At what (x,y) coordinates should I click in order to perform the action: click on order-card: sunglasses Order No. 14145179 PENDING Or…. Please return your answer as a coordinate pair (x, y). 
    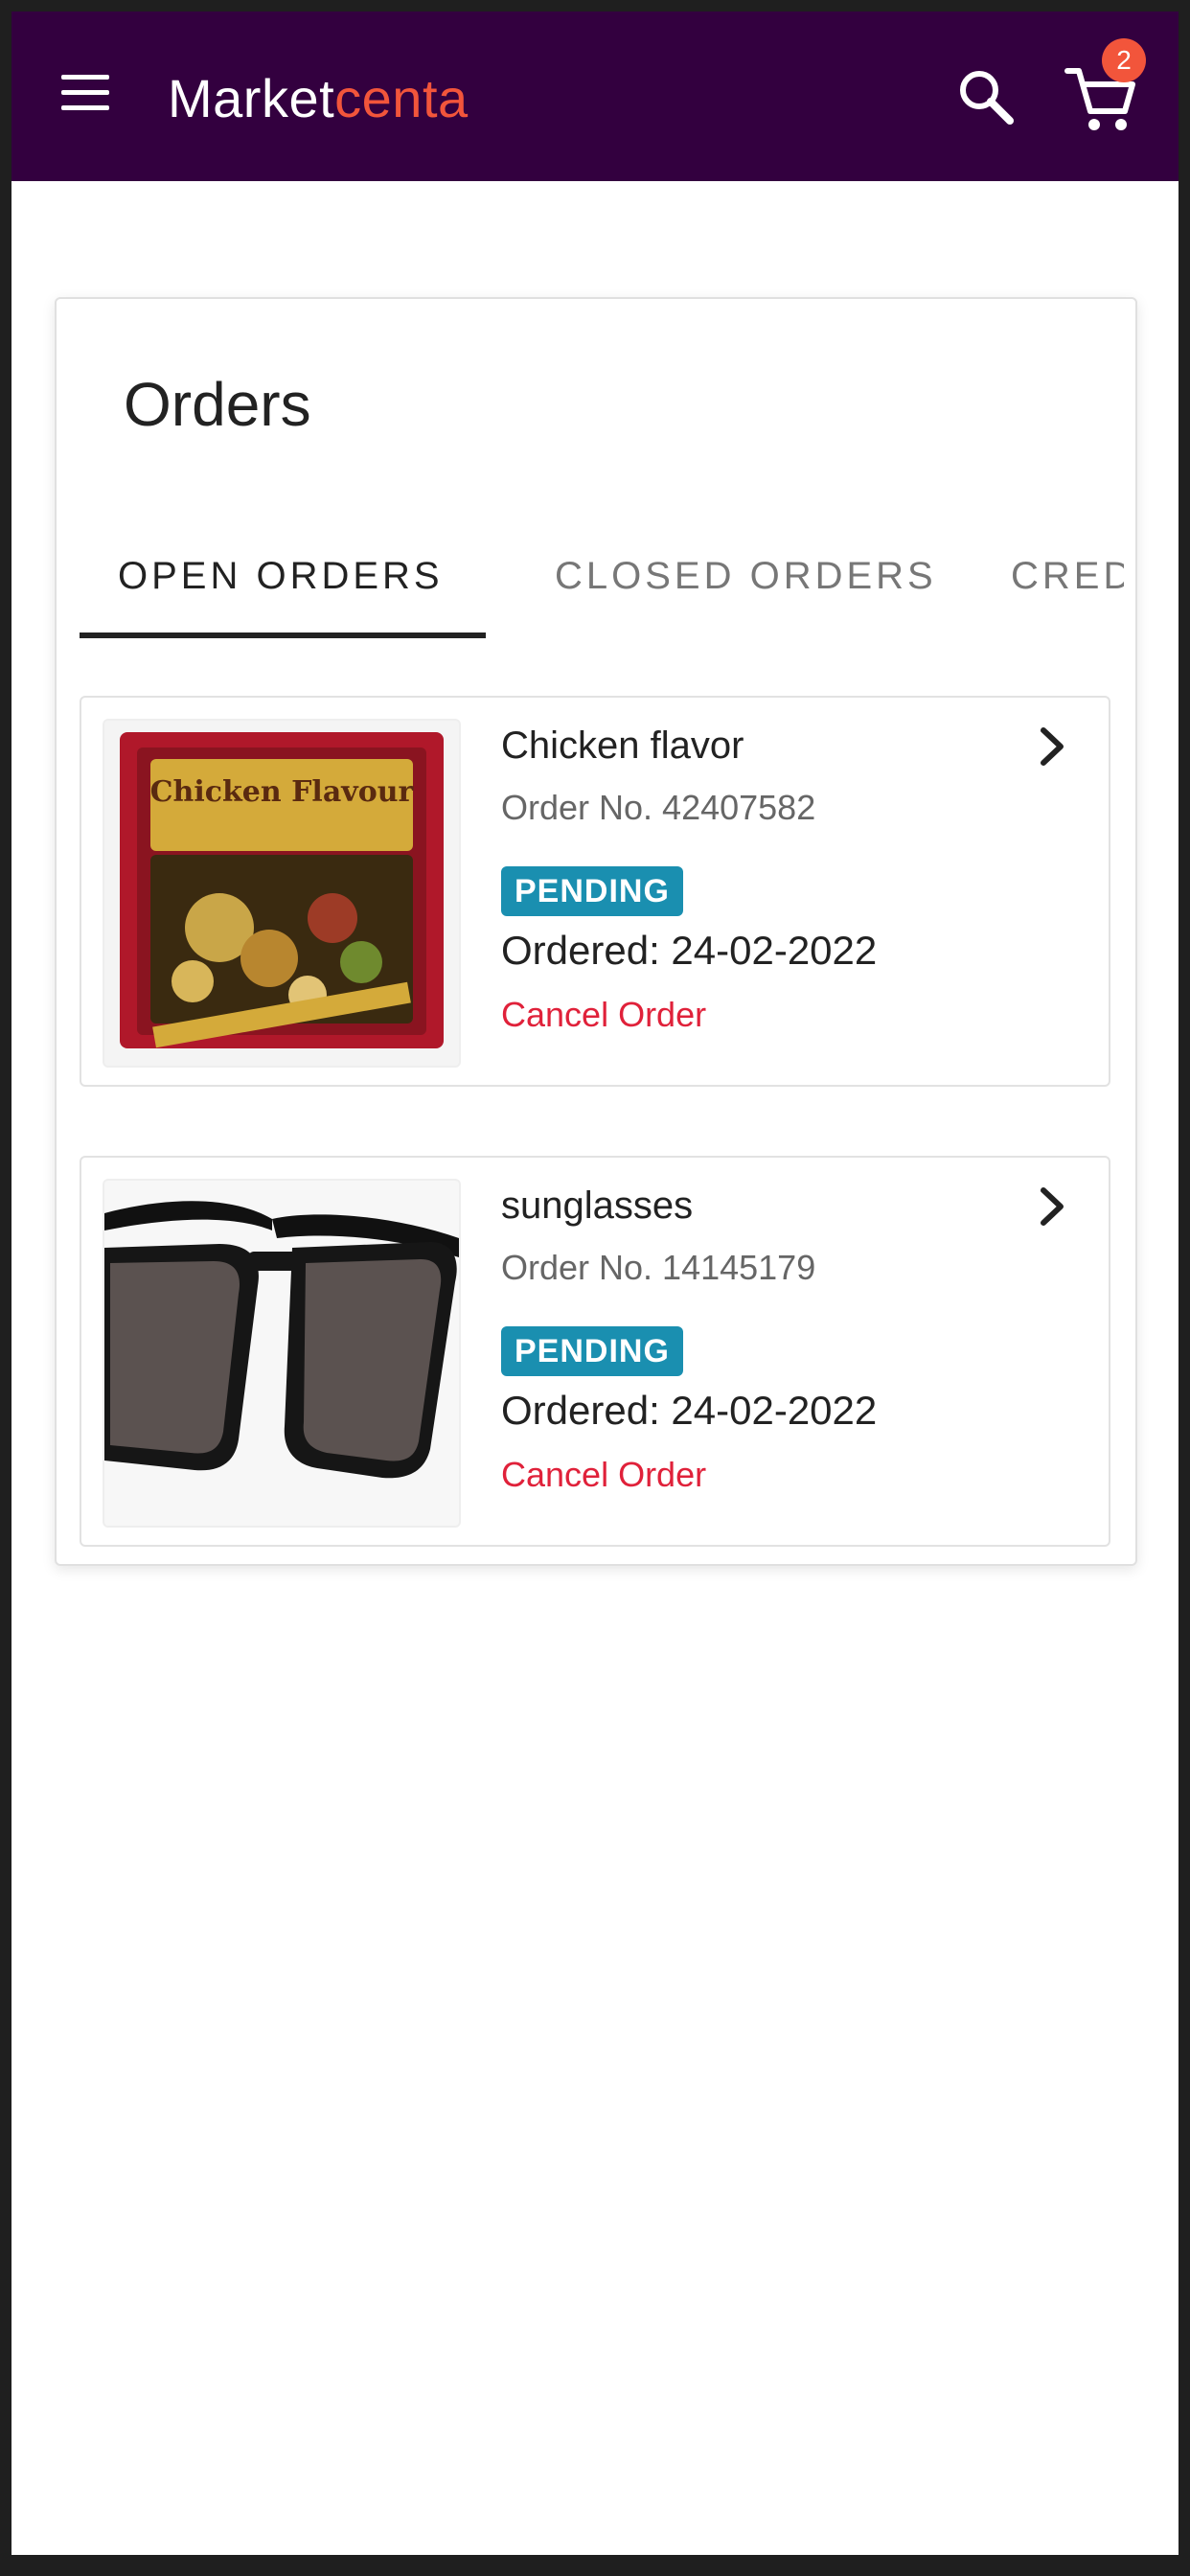
    Looking at the image, I should click on (595, 1351).